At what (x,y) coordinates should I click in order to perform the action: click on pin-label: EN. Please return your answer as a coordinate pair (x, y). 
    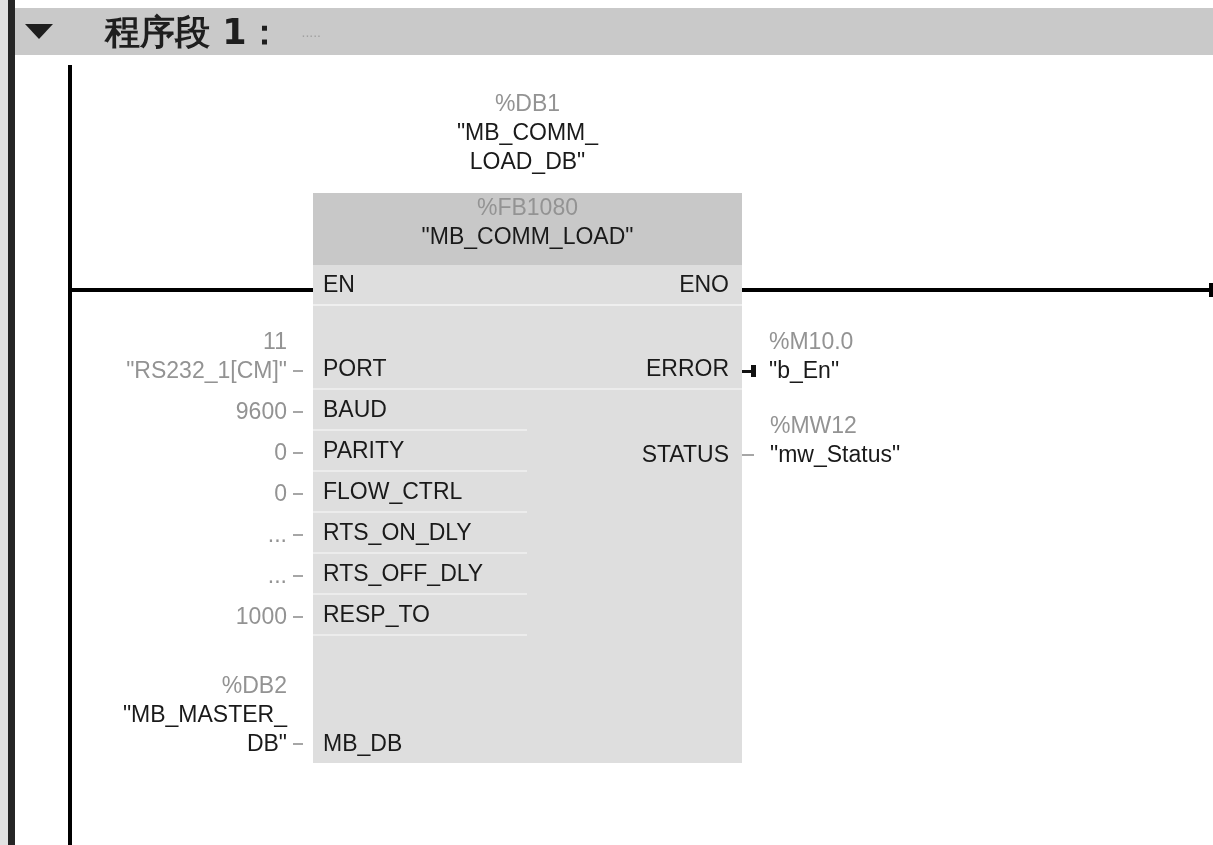
    Looking at the image, I should click on (339, 284).